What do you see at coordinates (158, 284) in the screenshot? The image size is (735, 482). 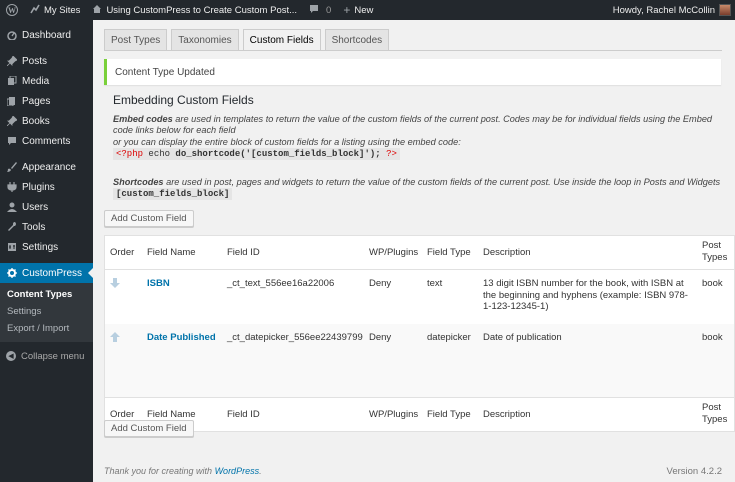 I see `field-name-link: ISBN` at bounding box center [158, 284].